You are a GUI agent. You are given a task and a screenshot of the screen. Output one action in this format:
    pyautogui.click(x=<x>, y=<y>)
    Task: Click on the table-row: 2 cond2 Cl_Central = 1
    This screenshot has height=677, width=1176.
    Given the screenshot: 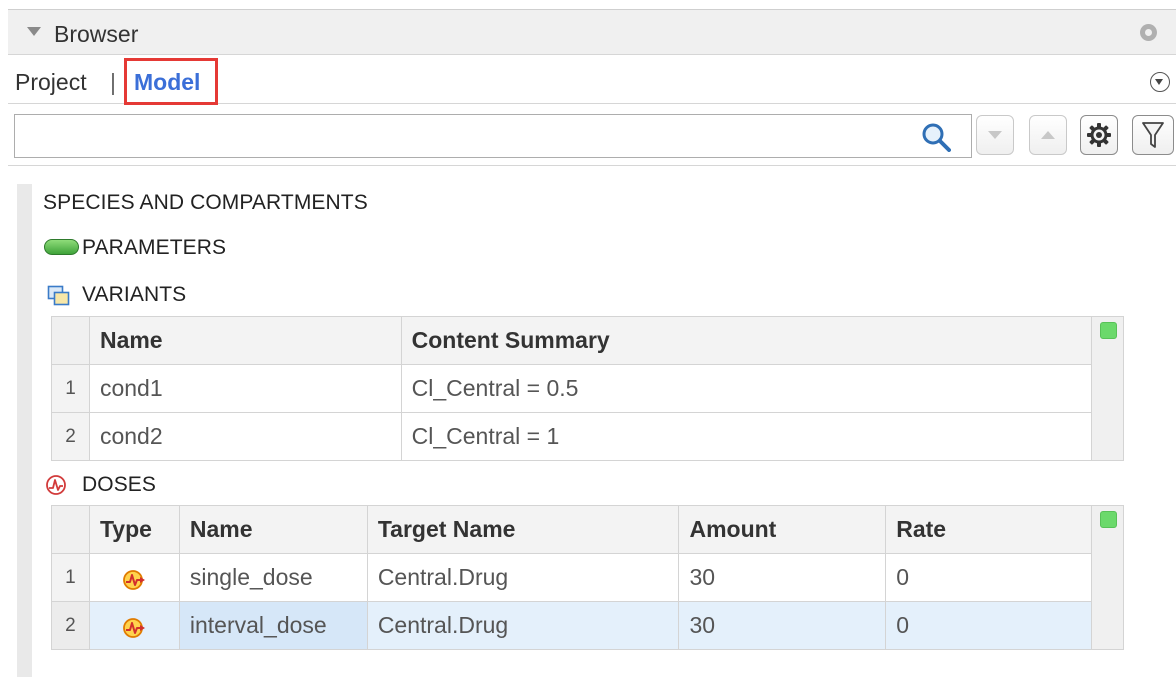 What is the action you would take?
    pyautogui.click(x=572, y=436)
    